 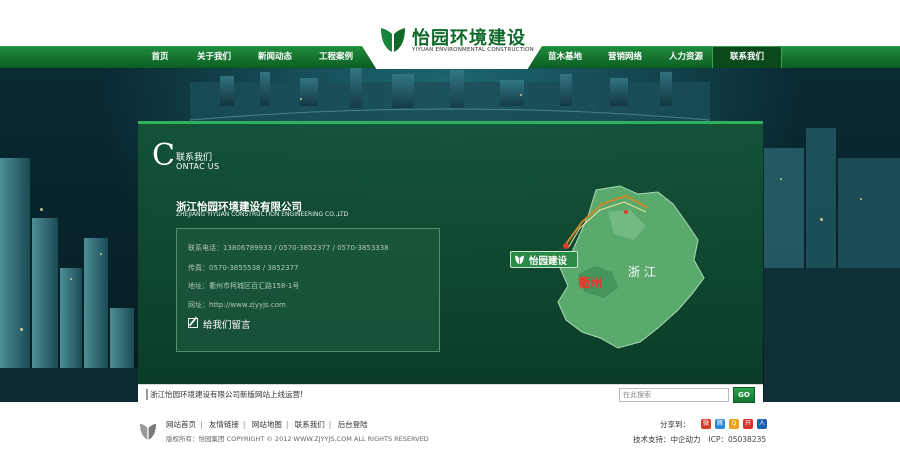 I want to click on icp-number: ICP：05038235, so click(x=738, y=439).